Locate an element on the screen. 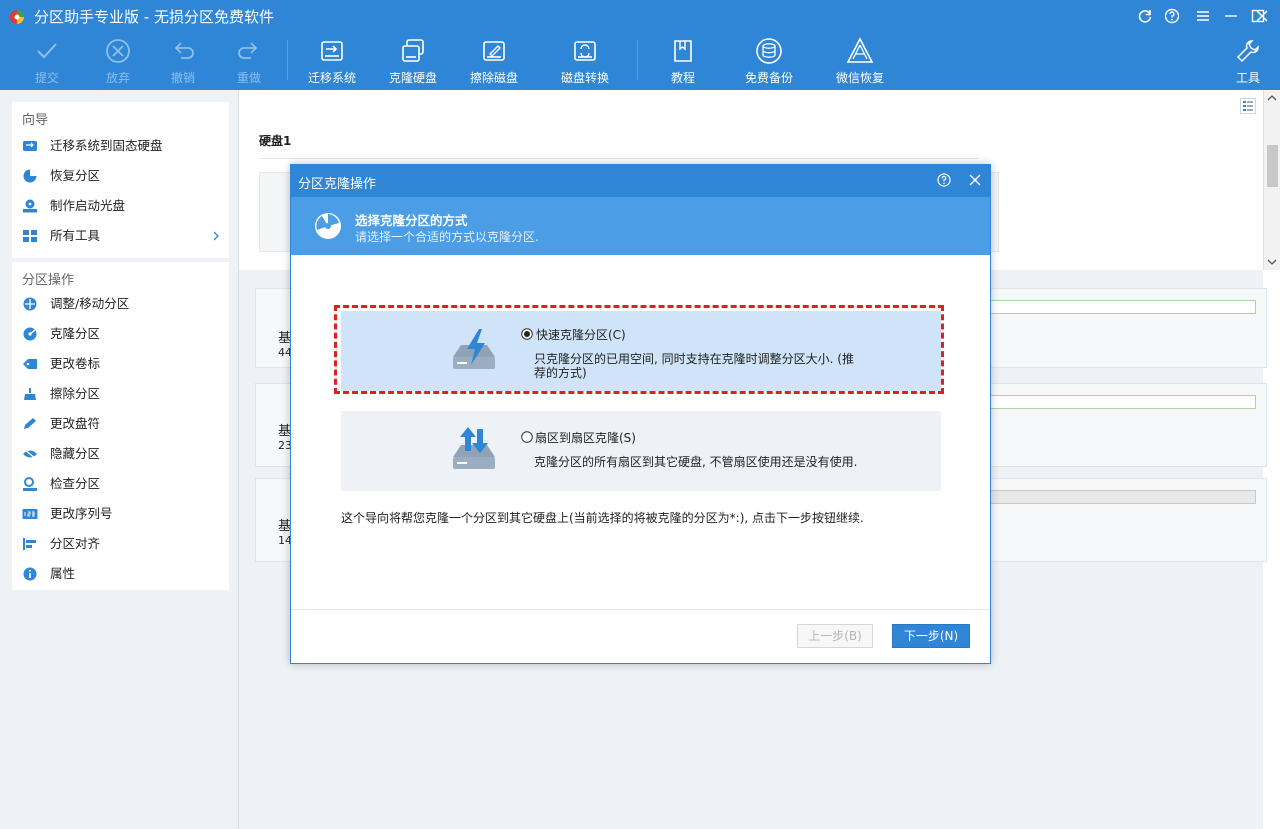 Image resolution: width=1280 pixels, height=829 pixels. serial-number-icon is located at coordinates (30, 514).